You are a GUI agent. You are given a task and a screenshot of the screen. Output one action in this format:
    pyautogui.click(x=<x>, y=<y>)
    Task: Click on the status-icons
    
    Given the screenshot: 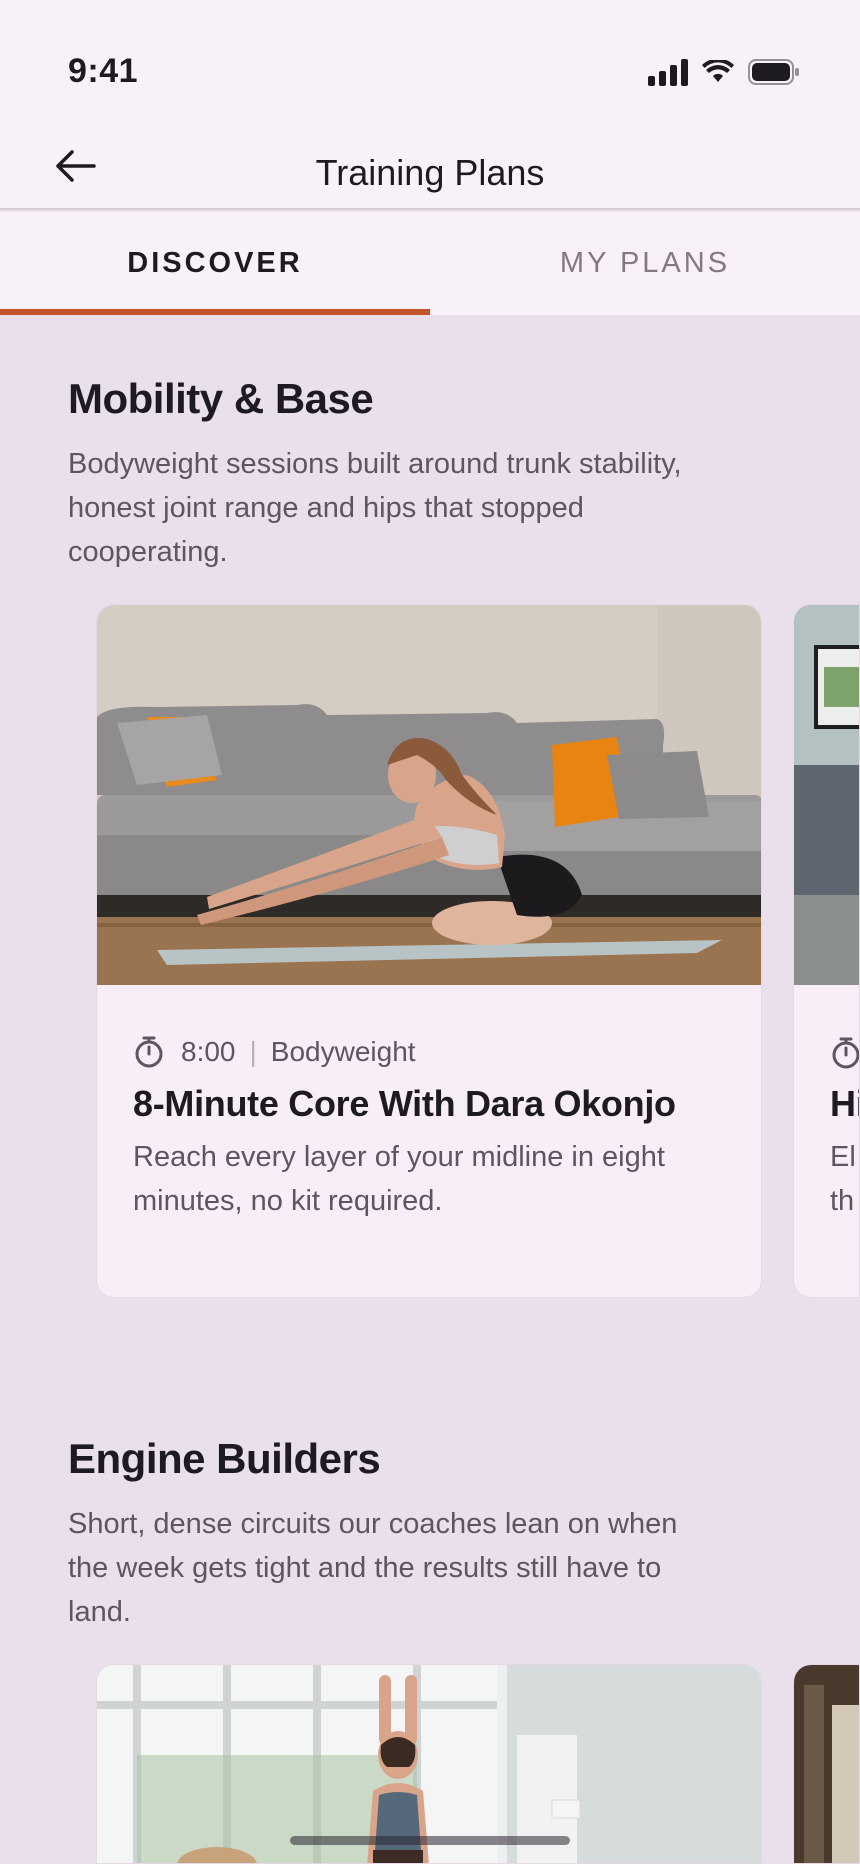 What is the action you would take?
    pyautogui.click(x=724, y=72)
    